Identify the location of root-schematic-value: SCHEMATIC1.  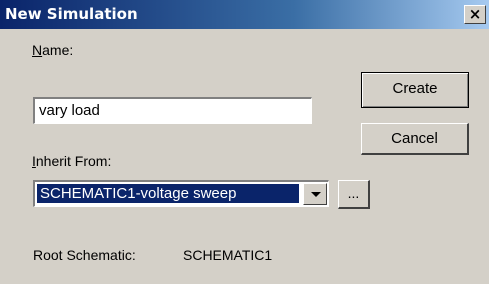
(228, 255).